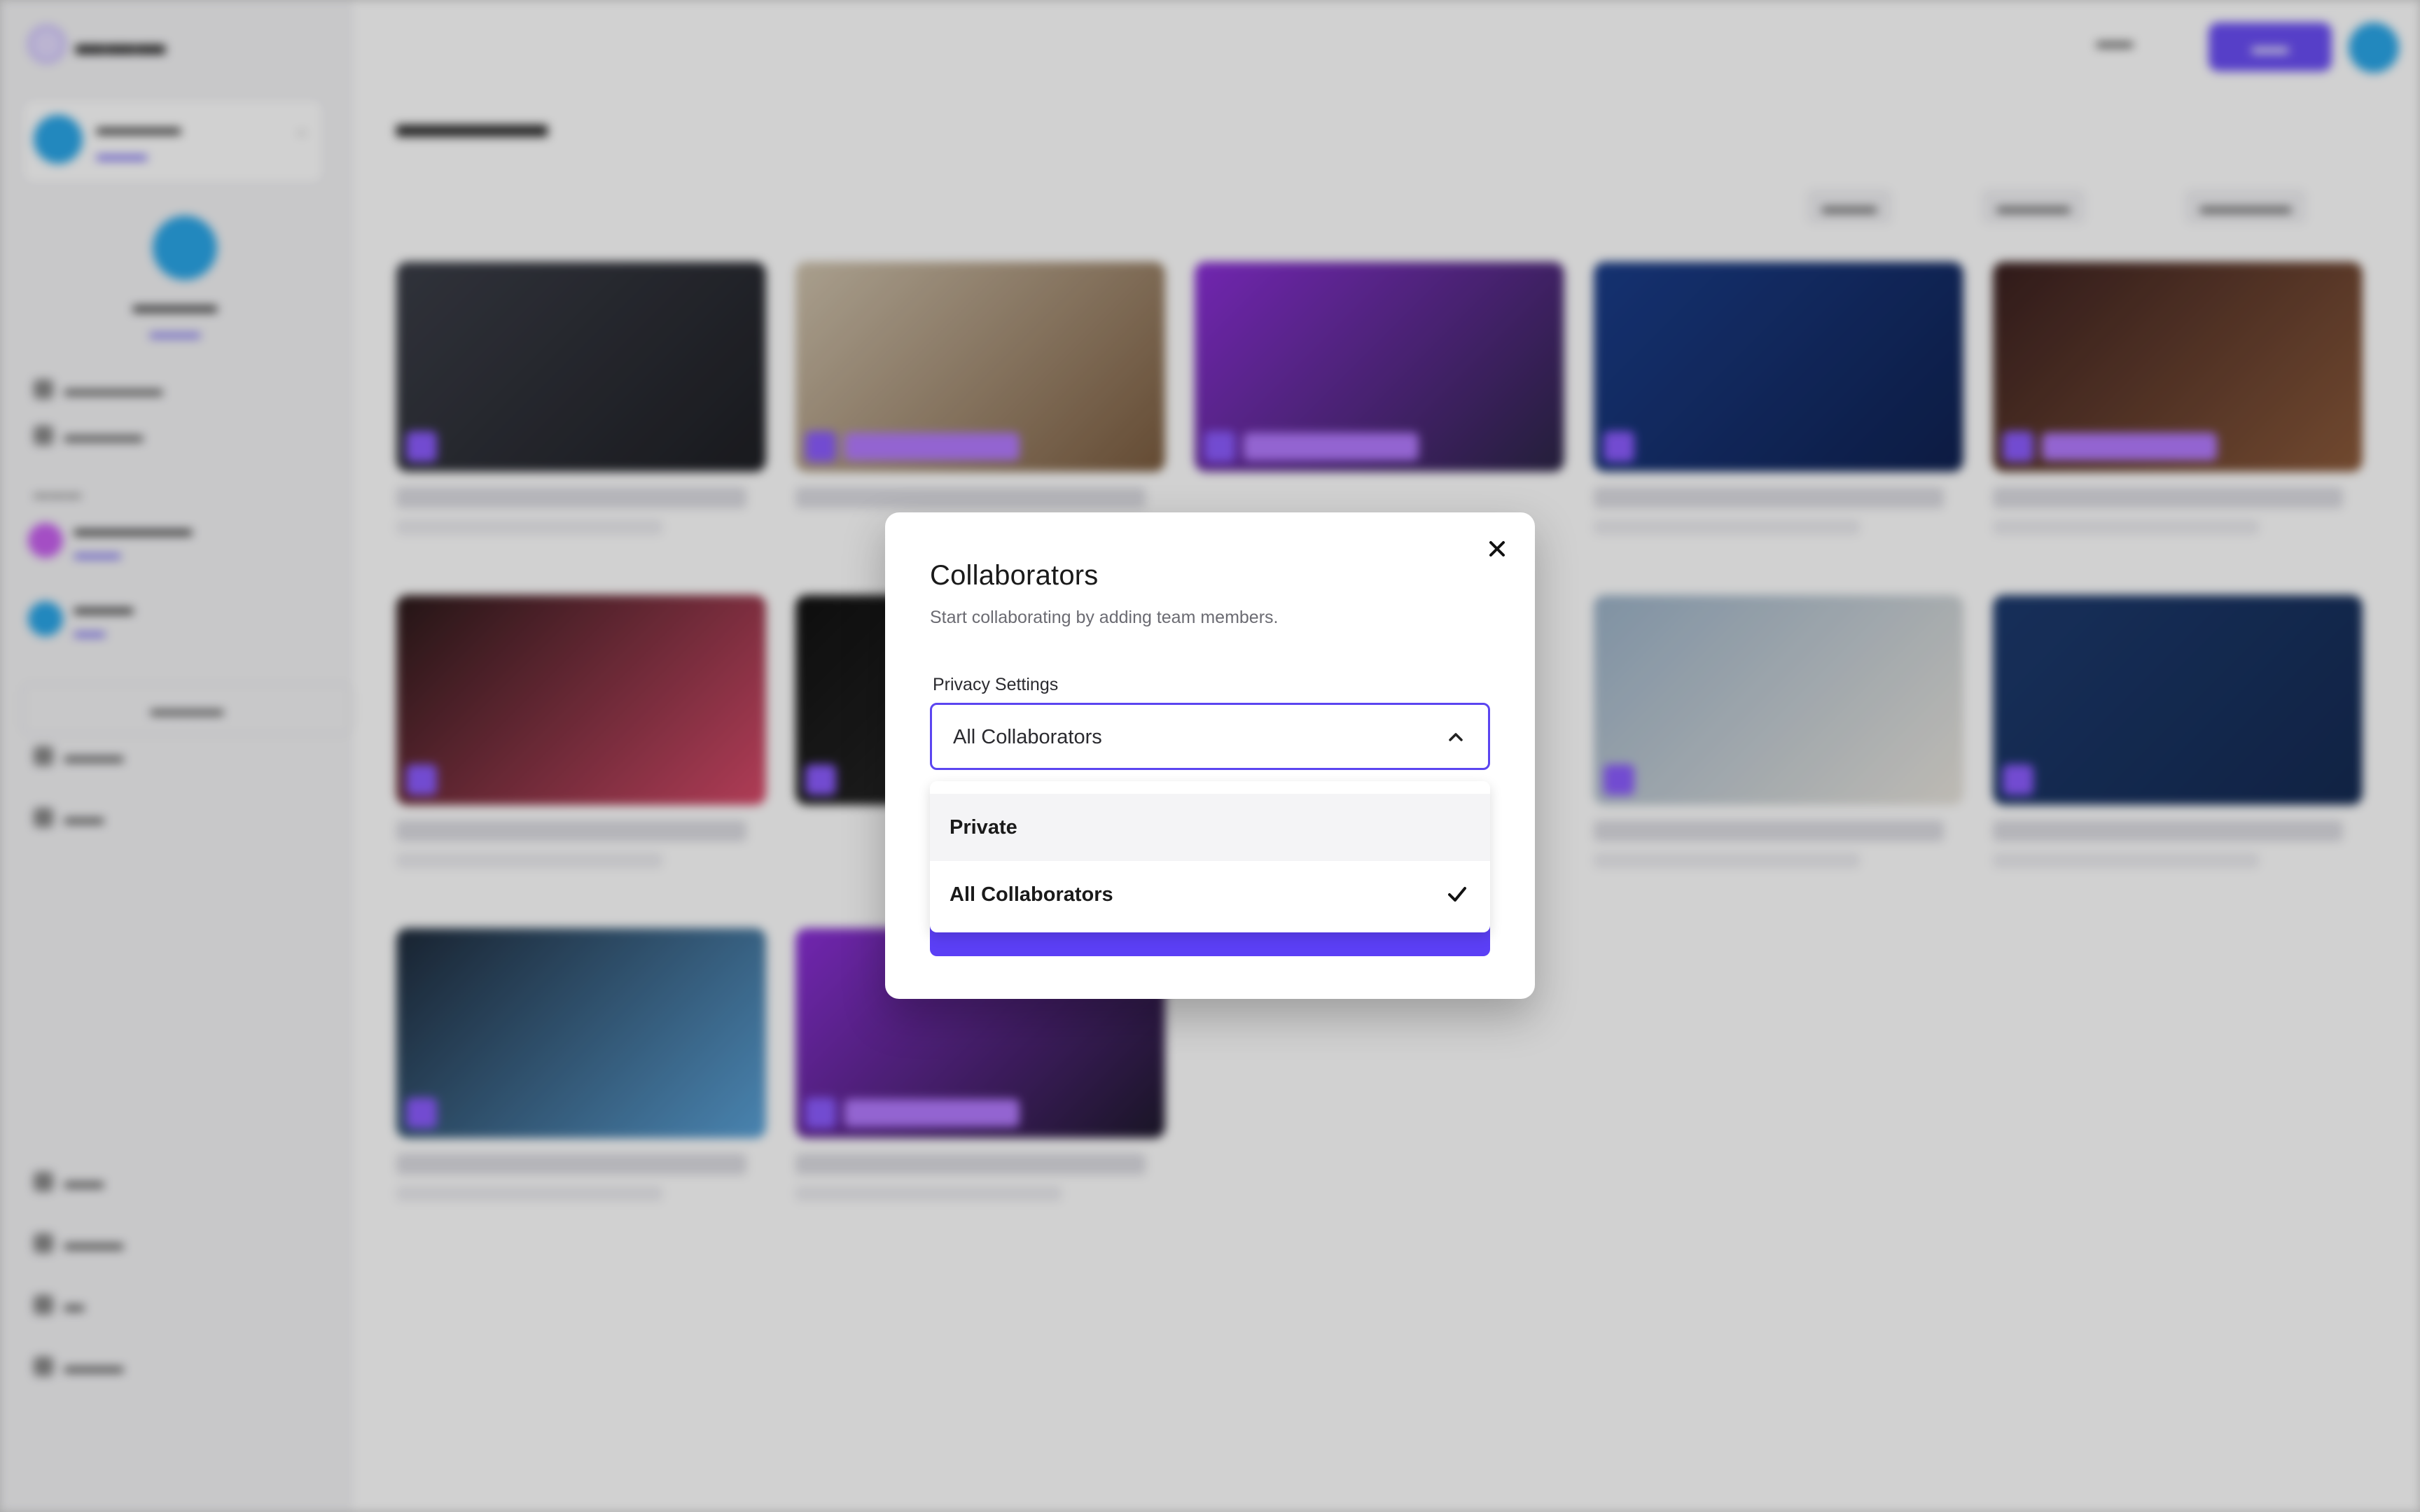  What do you see at coordinates (1457, 894) in the screenshot?
I see `checkmark-icon` at bounding box center [1457, 894].